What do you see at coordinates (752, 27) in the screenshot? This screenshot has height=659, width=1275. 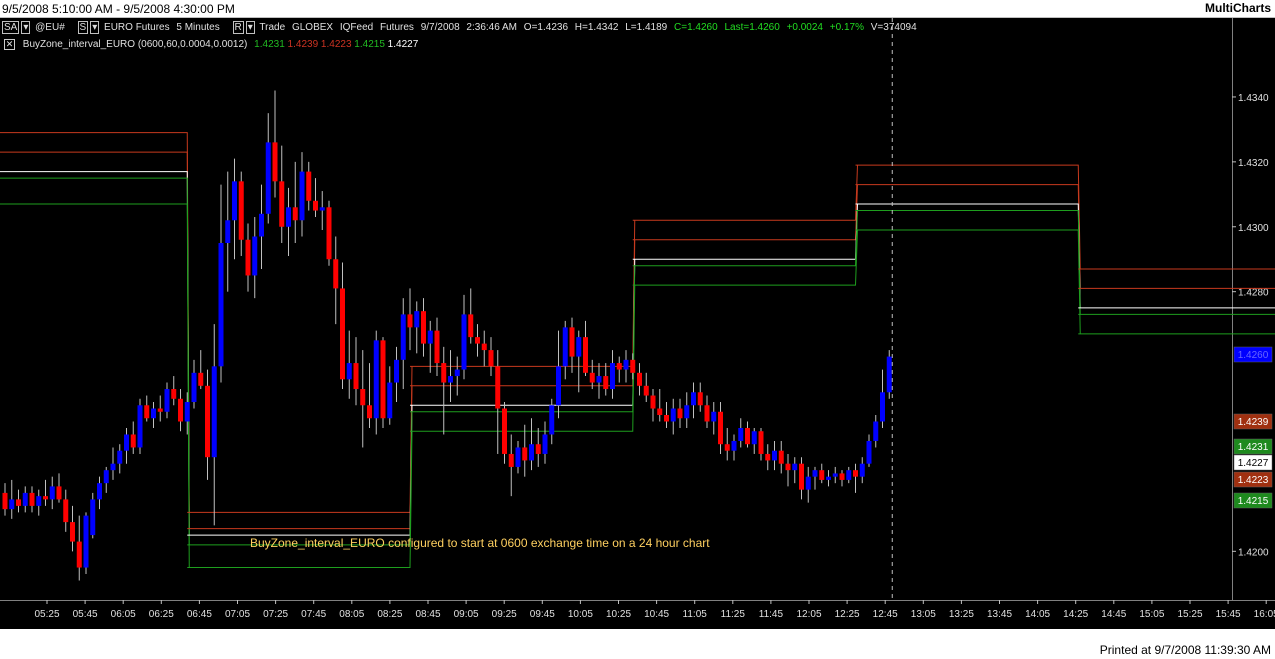 I see `last-label: Last=1.4260` at bounding box center [752, 27].